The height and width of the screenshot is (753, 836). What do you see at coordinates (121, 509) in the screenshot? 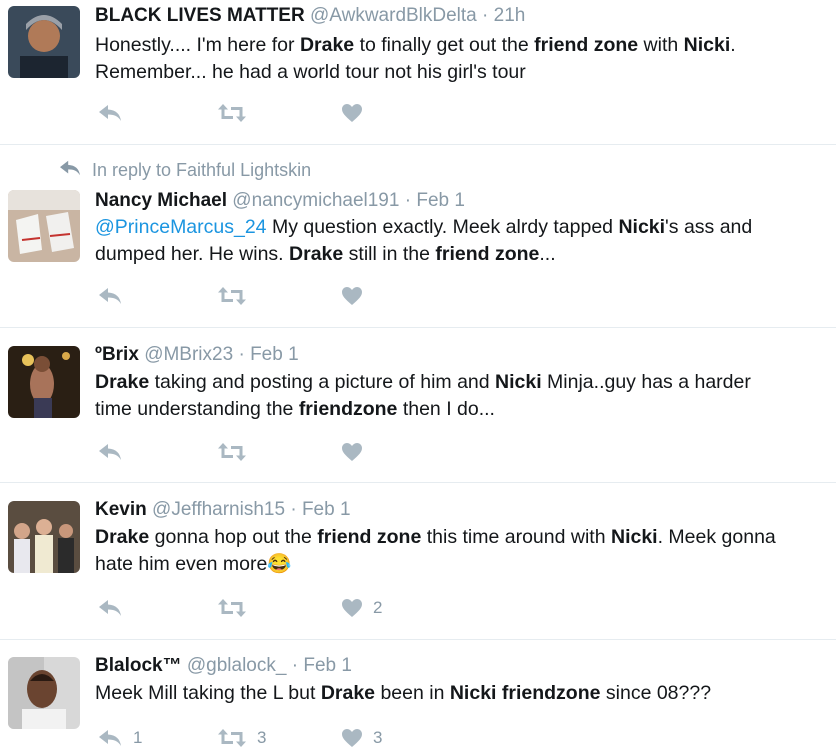
I see `author-name: Kevin` at bounding box center [121, 509].